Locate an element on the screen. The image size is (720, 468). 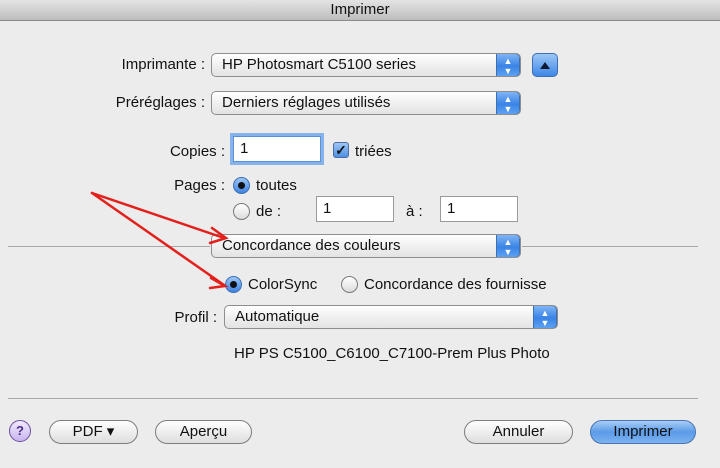
panel-value: Concordance des couleurs is located at coordinates (311, 245).